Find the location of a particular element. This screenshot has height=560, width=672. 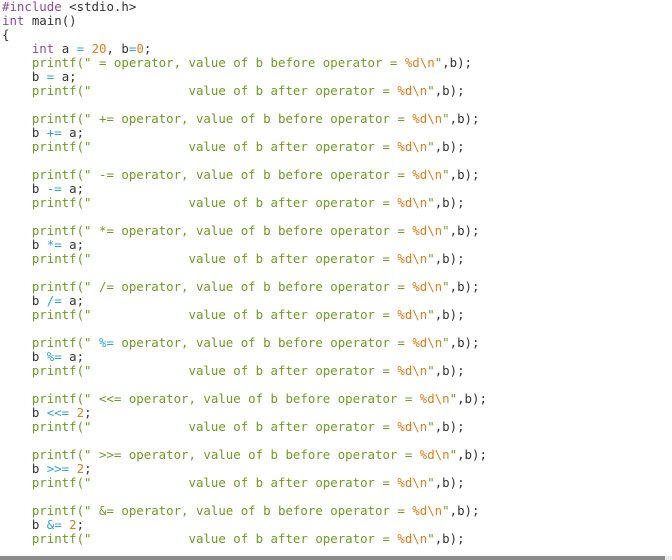

horizontal-scrollbar is located at coordinates (336, 558).